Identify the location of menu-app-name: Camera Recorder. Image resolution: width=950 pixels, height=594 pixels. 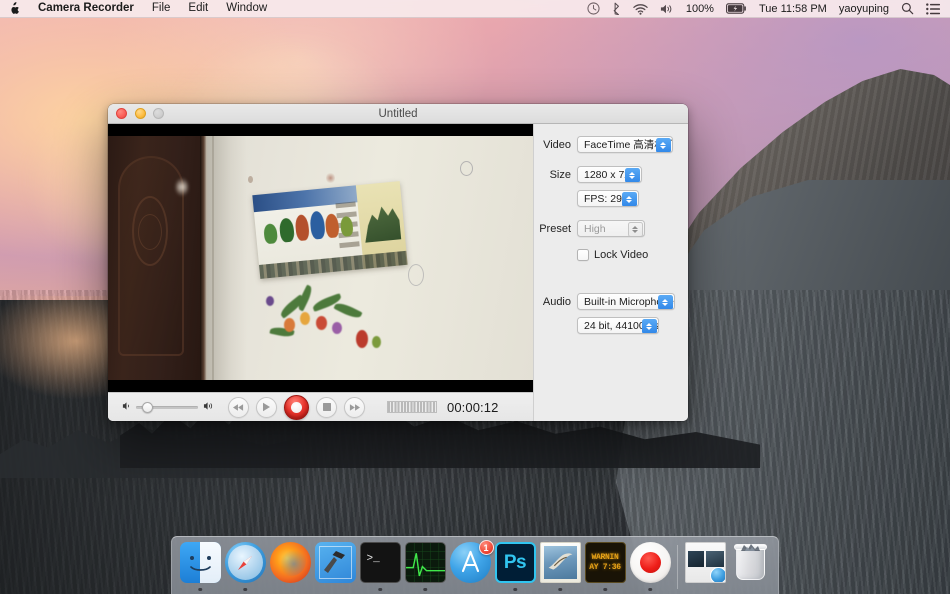
(86, 8).